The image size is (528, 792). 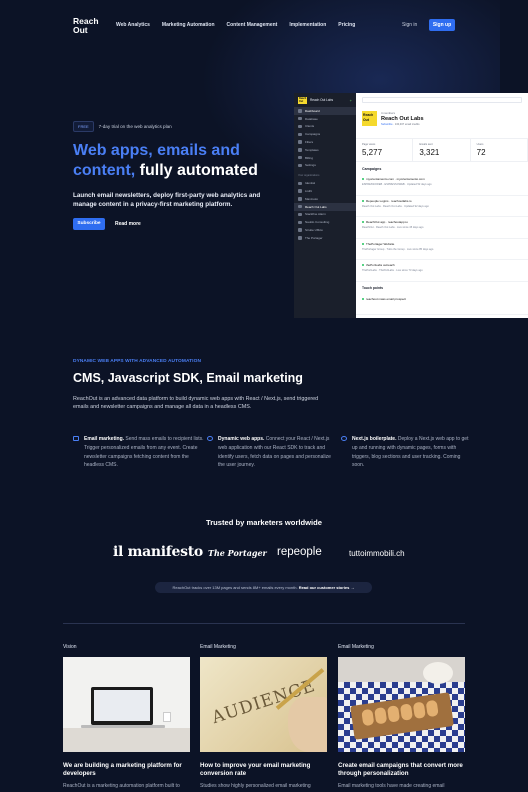 What do you see at coordinates (188, 25) in the screenshot?
I see `nav-link-marketing-automation: Marketing Automation` at bounding box center [188, 25].